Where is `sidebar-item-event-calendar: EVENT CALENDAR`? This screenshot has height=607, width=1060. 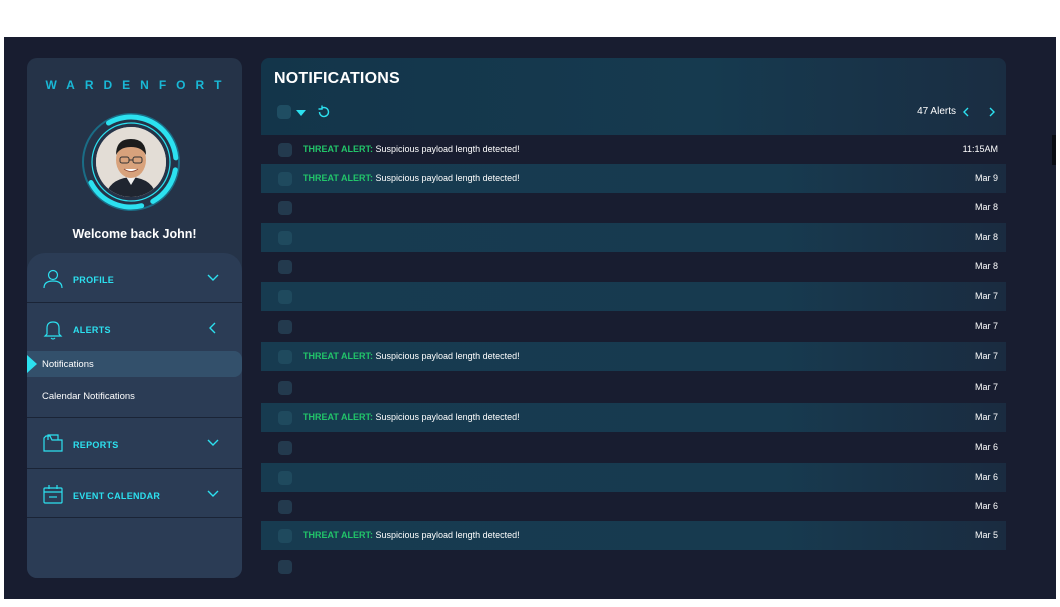
sidebar-item-event-calendar: EVENT CALENDAR is located at coordinates (134, 493).